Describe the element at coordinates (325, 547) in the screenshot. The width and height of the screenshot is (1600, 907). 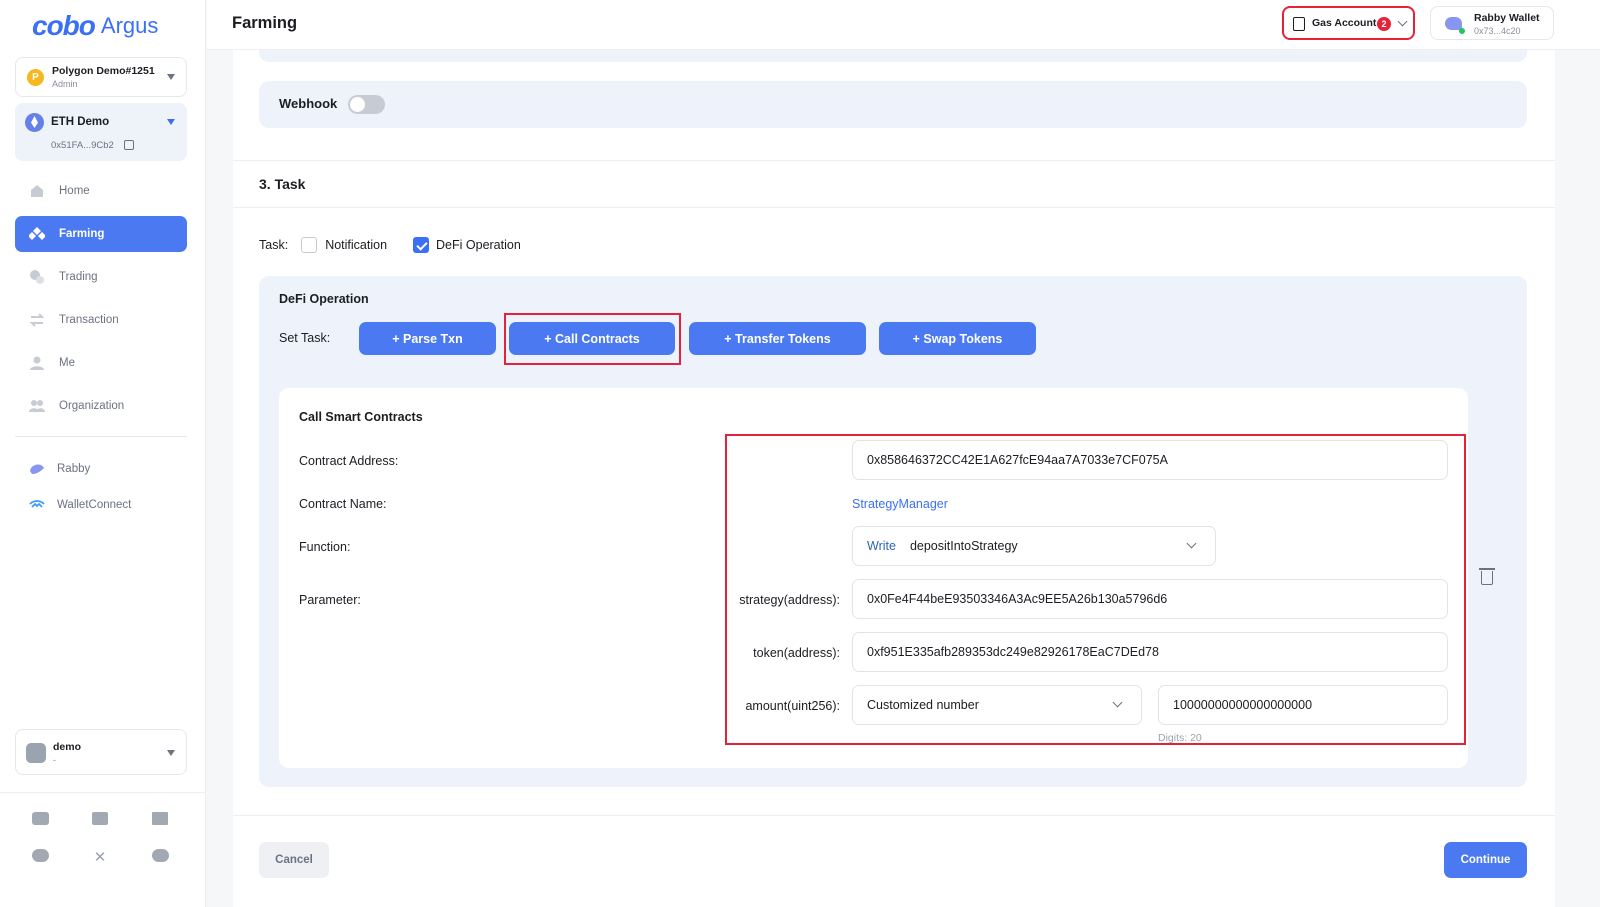
I see `function-label: Function:` at that location.